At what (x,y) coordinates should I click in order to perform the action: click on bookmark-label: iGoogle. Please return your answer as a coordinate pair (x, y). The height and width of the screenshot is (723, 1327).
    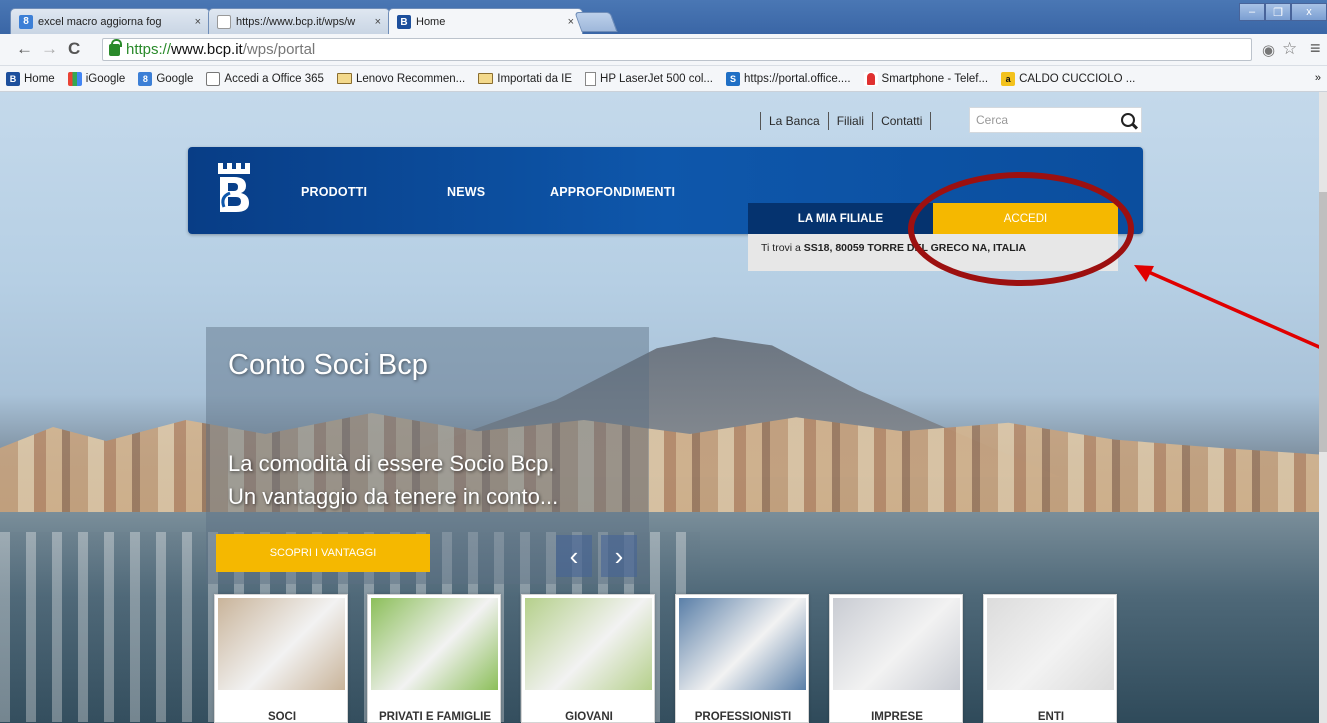
    Looking at the image, I should click on (105, 78).